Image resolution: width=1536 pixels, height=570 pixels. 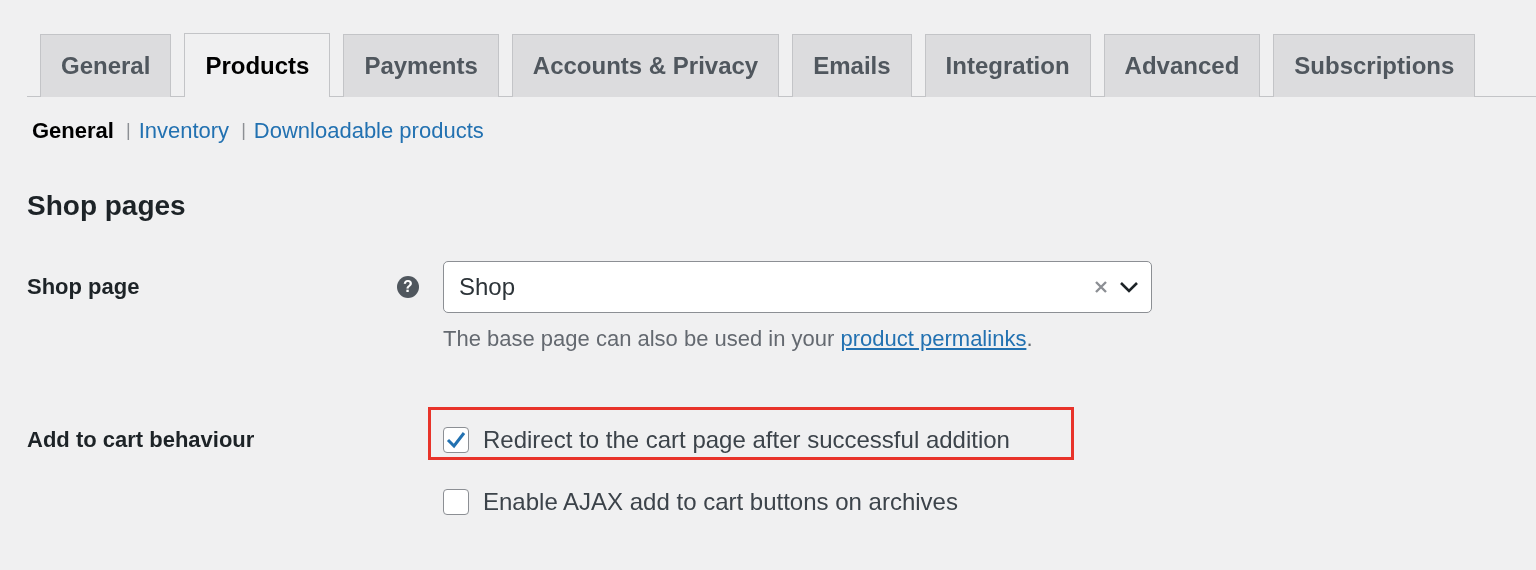 I want to click on subnav-link: General, so click(x=73, y=130).